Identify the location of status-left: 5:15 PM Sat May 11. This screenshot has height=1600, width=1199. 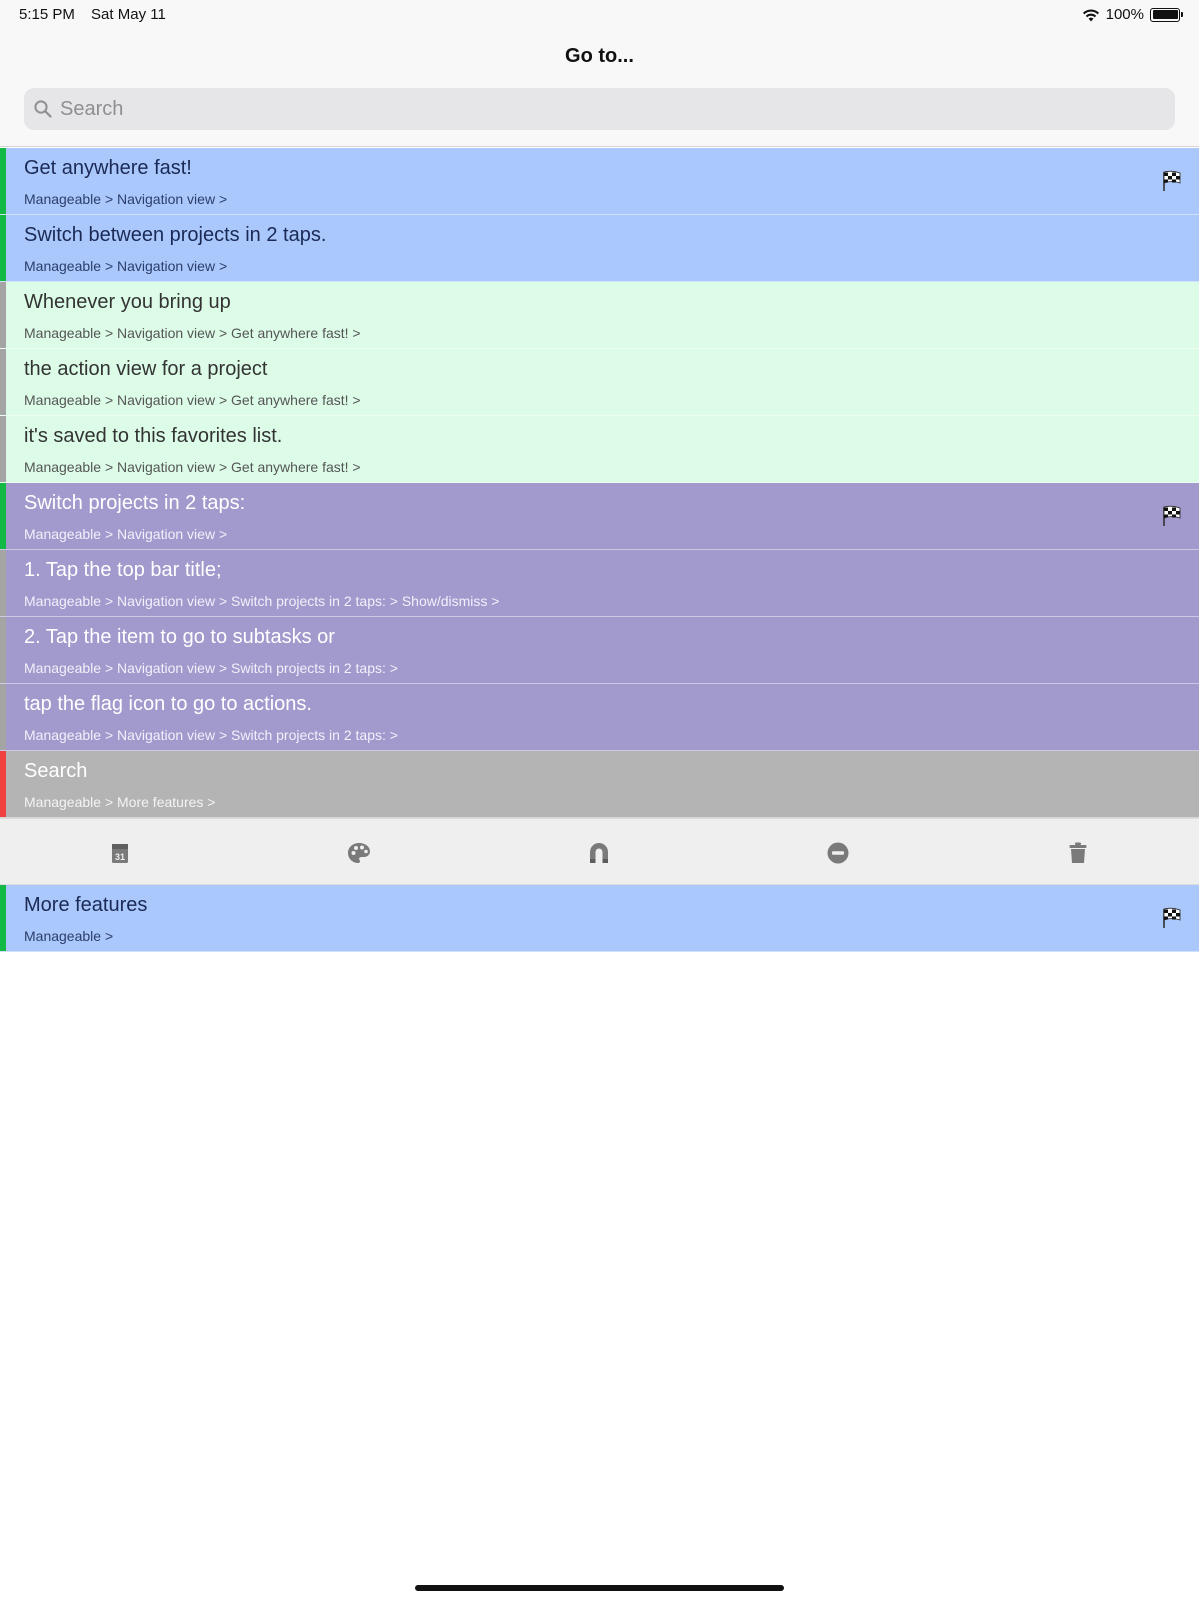
(98, 14).